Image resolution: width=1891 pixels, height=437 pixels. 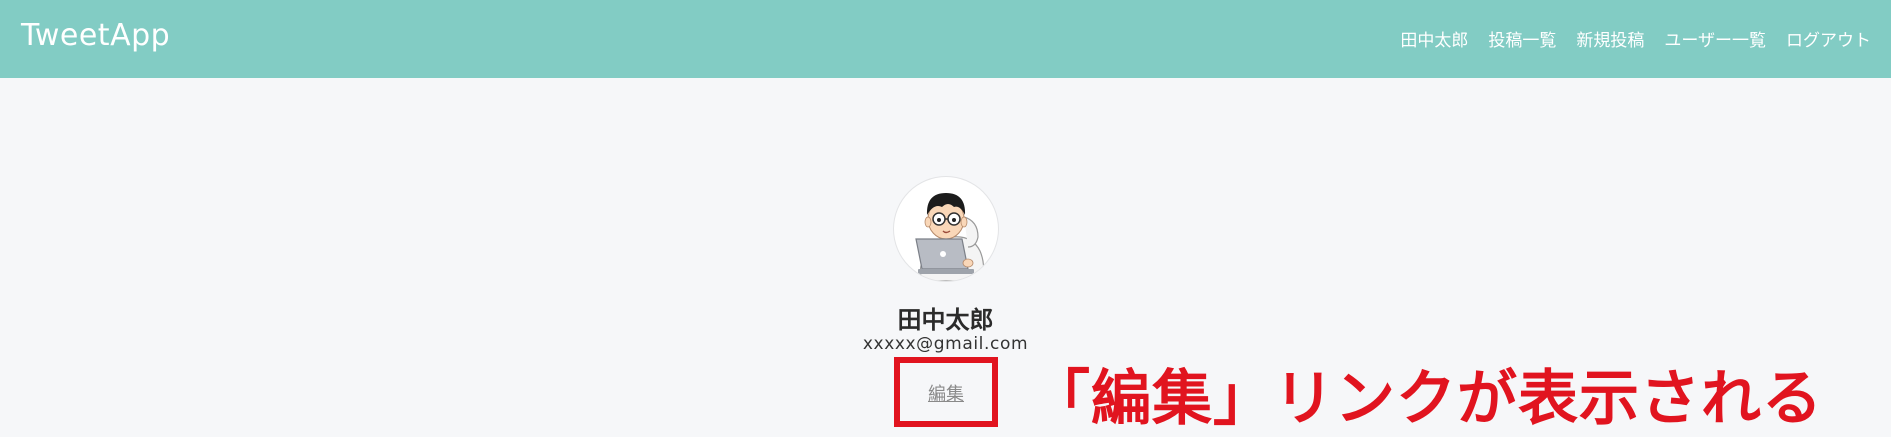 I want to click on user-with-laptop-illustration-icon, so click(x=950, y=237).